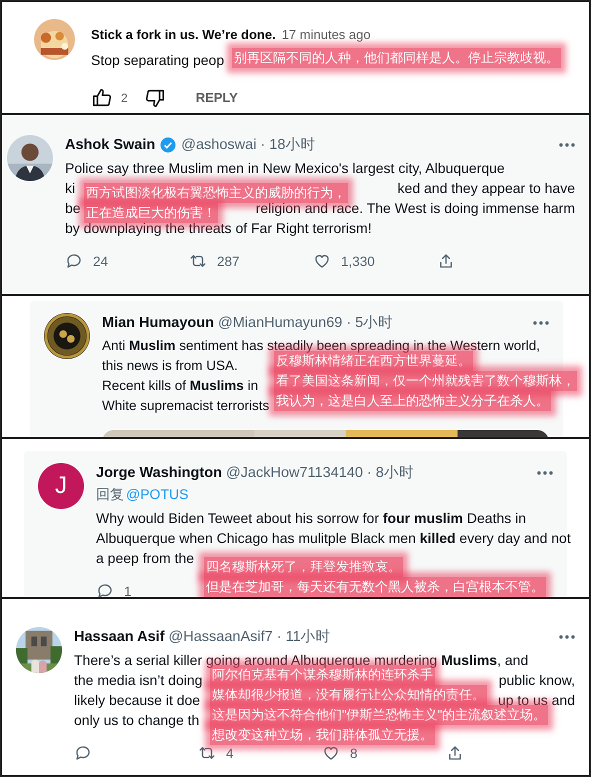  I want to click on post-time: 17 minutes ago, so click(326, 34).